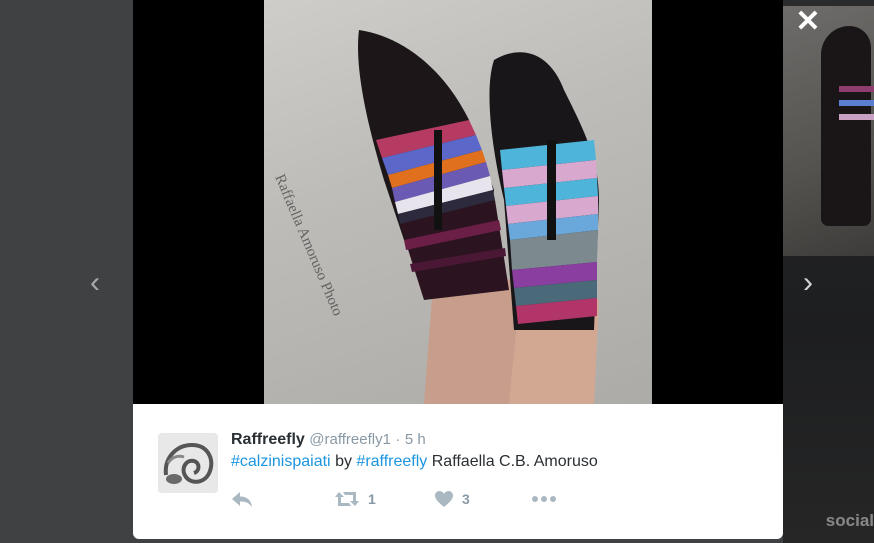 The height and width of the screenshot is (543, 874). Describe the element at coordinates (347, 499) in the screenshot. I see `retweet-icon` at that location.